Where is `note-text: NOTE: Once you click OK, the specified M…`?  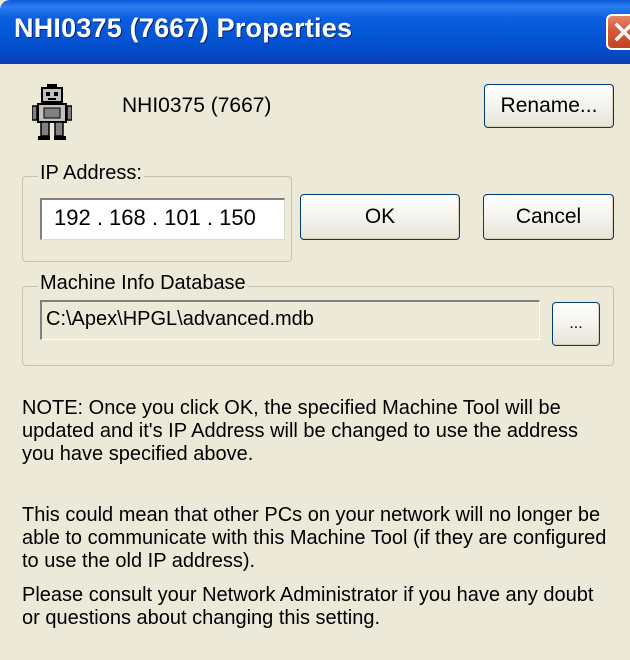
note-text: NOTE: Once you click OK, the specified M… is located at coordinates (300, 431).